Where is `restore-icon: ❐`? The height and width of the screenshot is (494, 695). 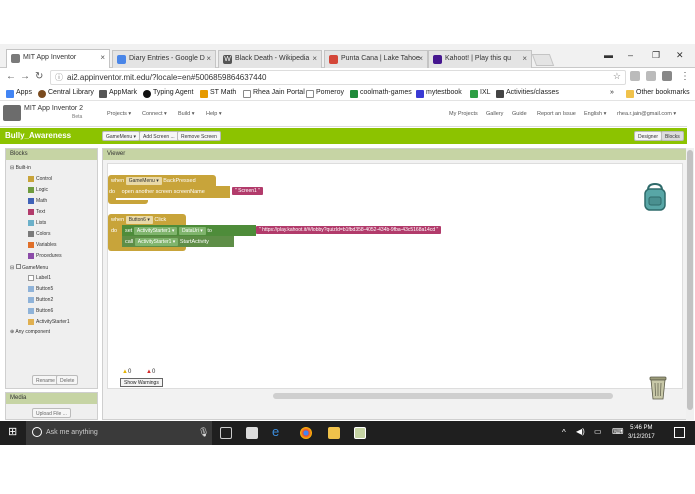 restore-icon: ❐ is located at coordinates (656, 55).